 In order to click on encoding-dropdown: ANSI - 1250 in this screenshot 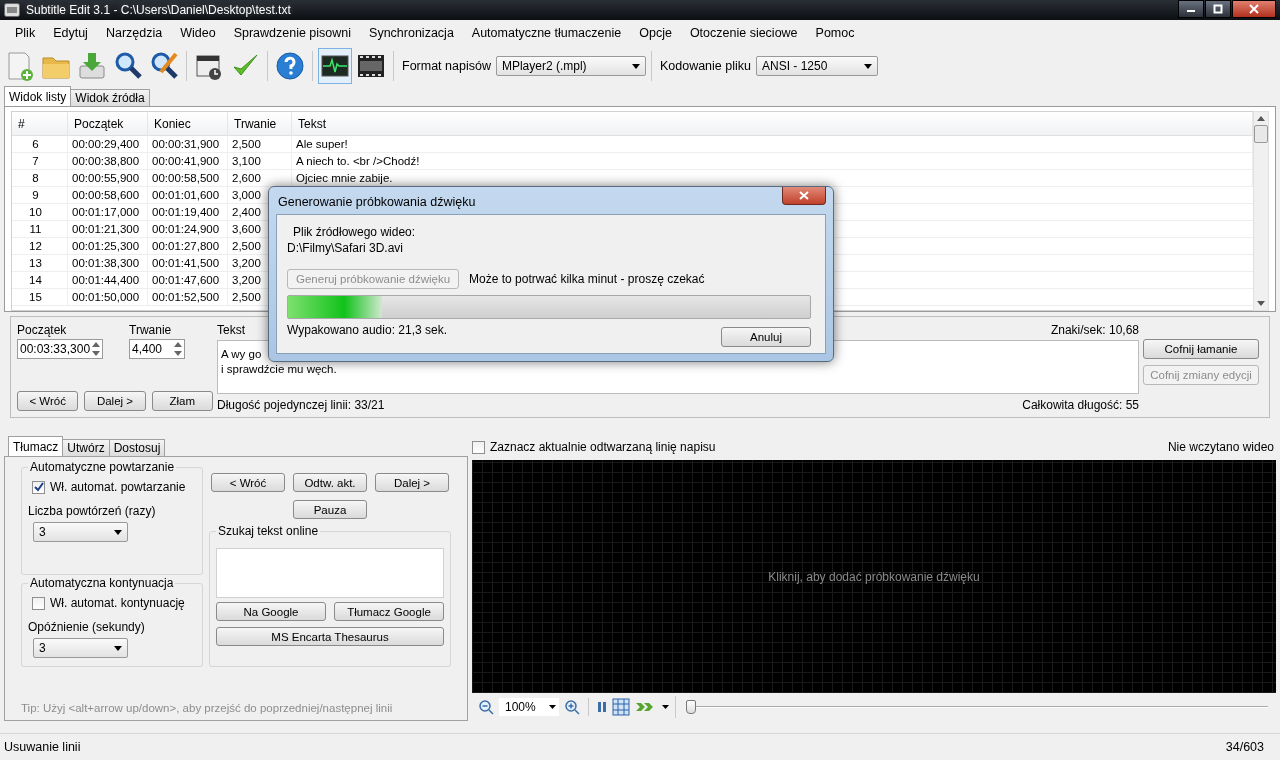, I will do `click(817, 66)`.